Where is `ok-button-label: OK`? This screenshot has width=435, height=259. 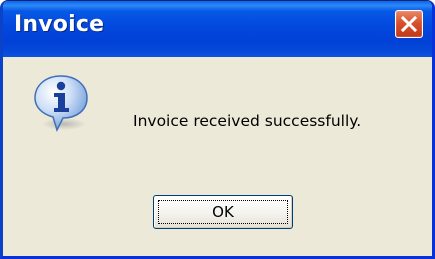 ok-button-label: OK is located at coordinates (223, 212).